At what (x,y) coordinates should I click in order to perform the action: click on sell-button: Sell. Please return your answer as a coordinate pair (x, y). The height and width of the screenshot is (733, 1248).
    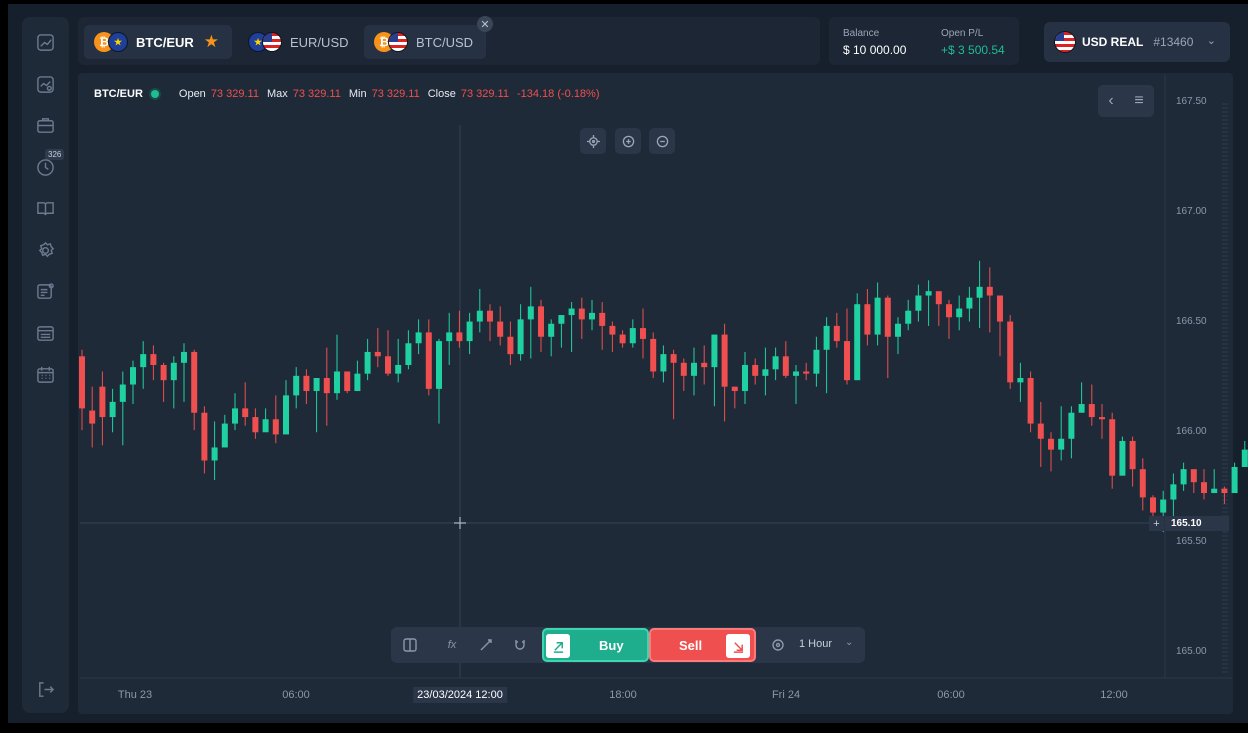
    Looking at the image, I should click on (702, 645).